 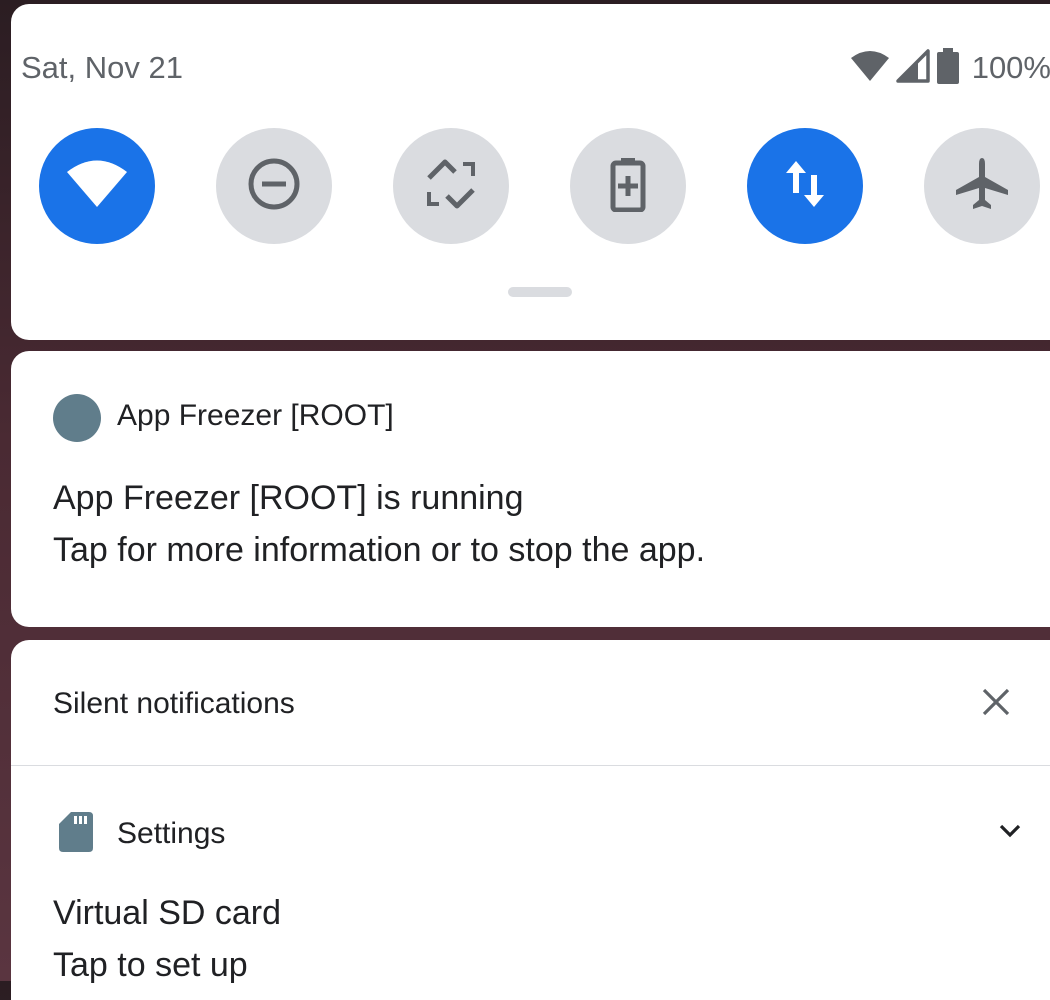 What do you see at coordinates (544, 186) in the screenshot?
I see `quick-settings-tiles` at bounding box center [544, 186].